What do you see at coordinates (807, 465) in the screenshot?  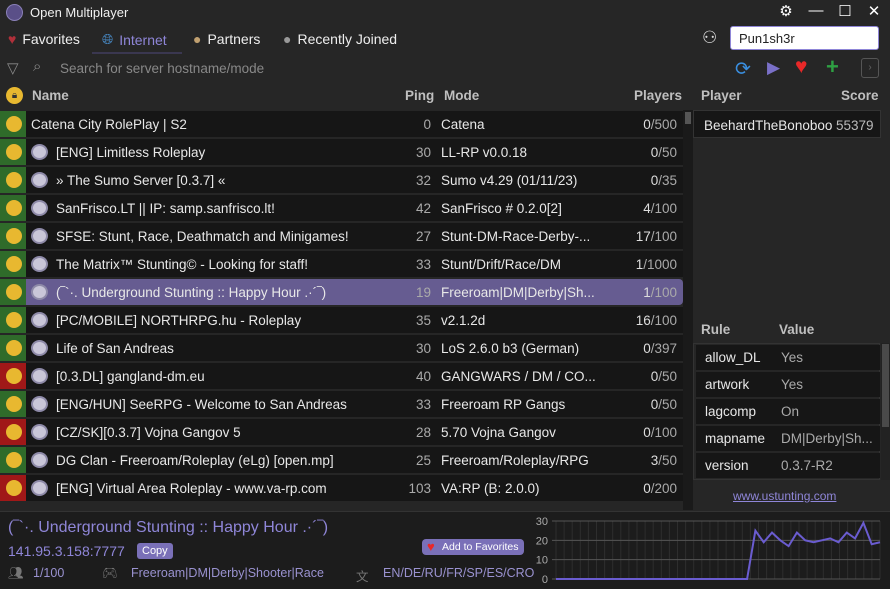 I see `rule-value: 0.3.7-R2` at bounding box center [807, 465].